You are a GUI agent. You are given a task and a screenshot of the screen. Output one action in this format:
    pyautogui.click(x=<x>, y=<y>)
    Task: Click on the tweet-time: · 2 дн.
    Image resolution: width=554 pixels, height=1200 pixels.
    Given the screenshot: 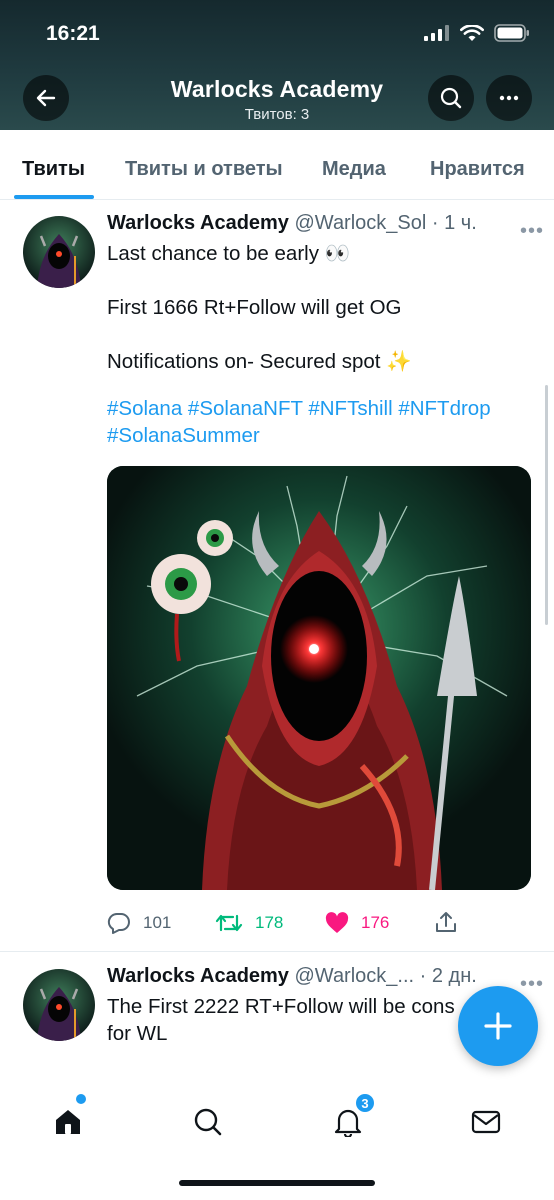 What is the action you would take?
    pyautogui.click(x=448, y=976)
    